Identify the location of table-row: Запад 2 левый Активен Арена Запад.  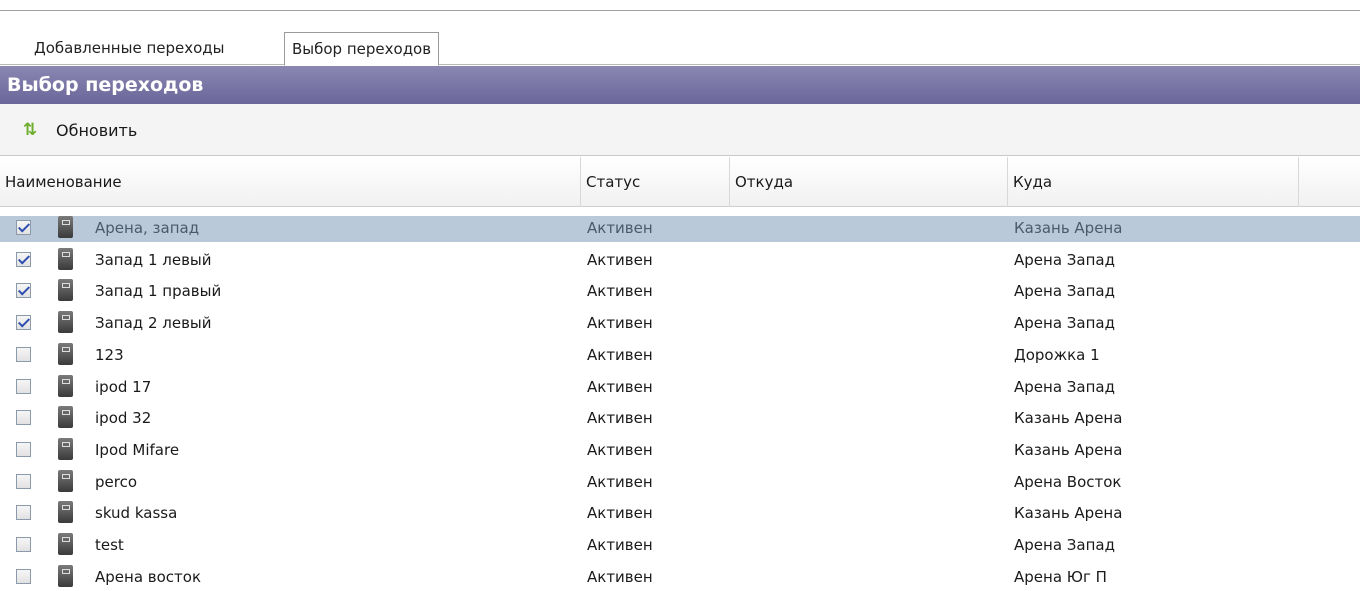
(680, 324).